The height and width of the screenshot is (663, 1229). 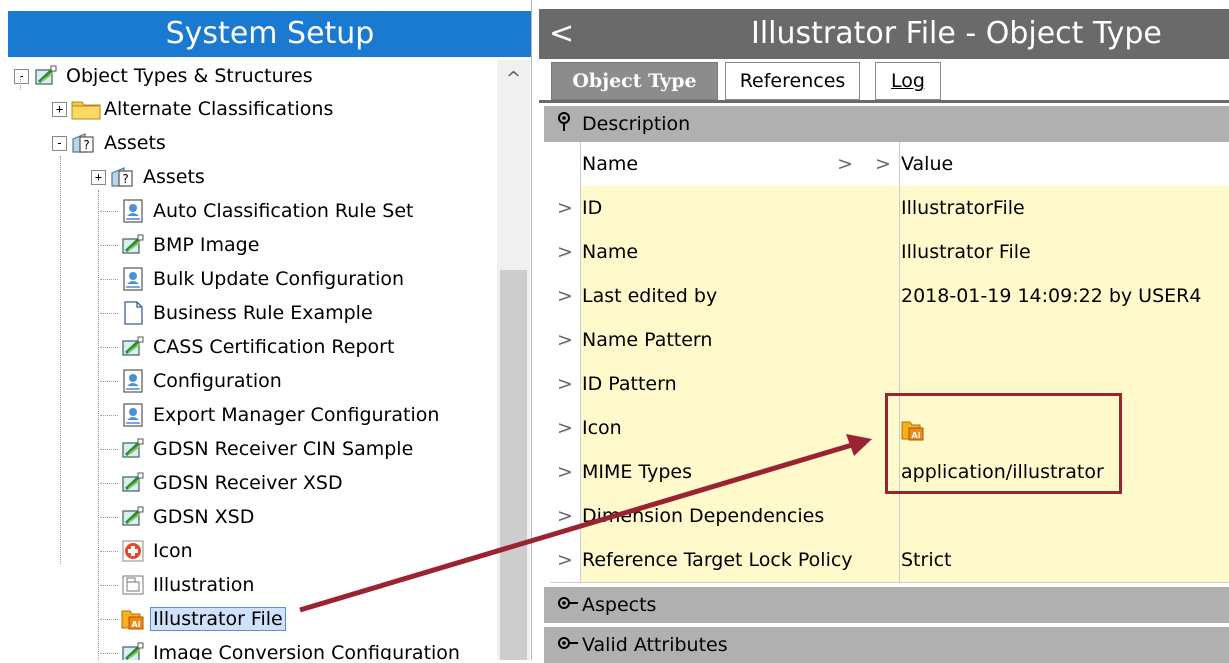 What do you see at coordinates (189, 76) in the screenshot?
I see `tree-item-label: Object Types & Structures` at bounding box center [189, 76].